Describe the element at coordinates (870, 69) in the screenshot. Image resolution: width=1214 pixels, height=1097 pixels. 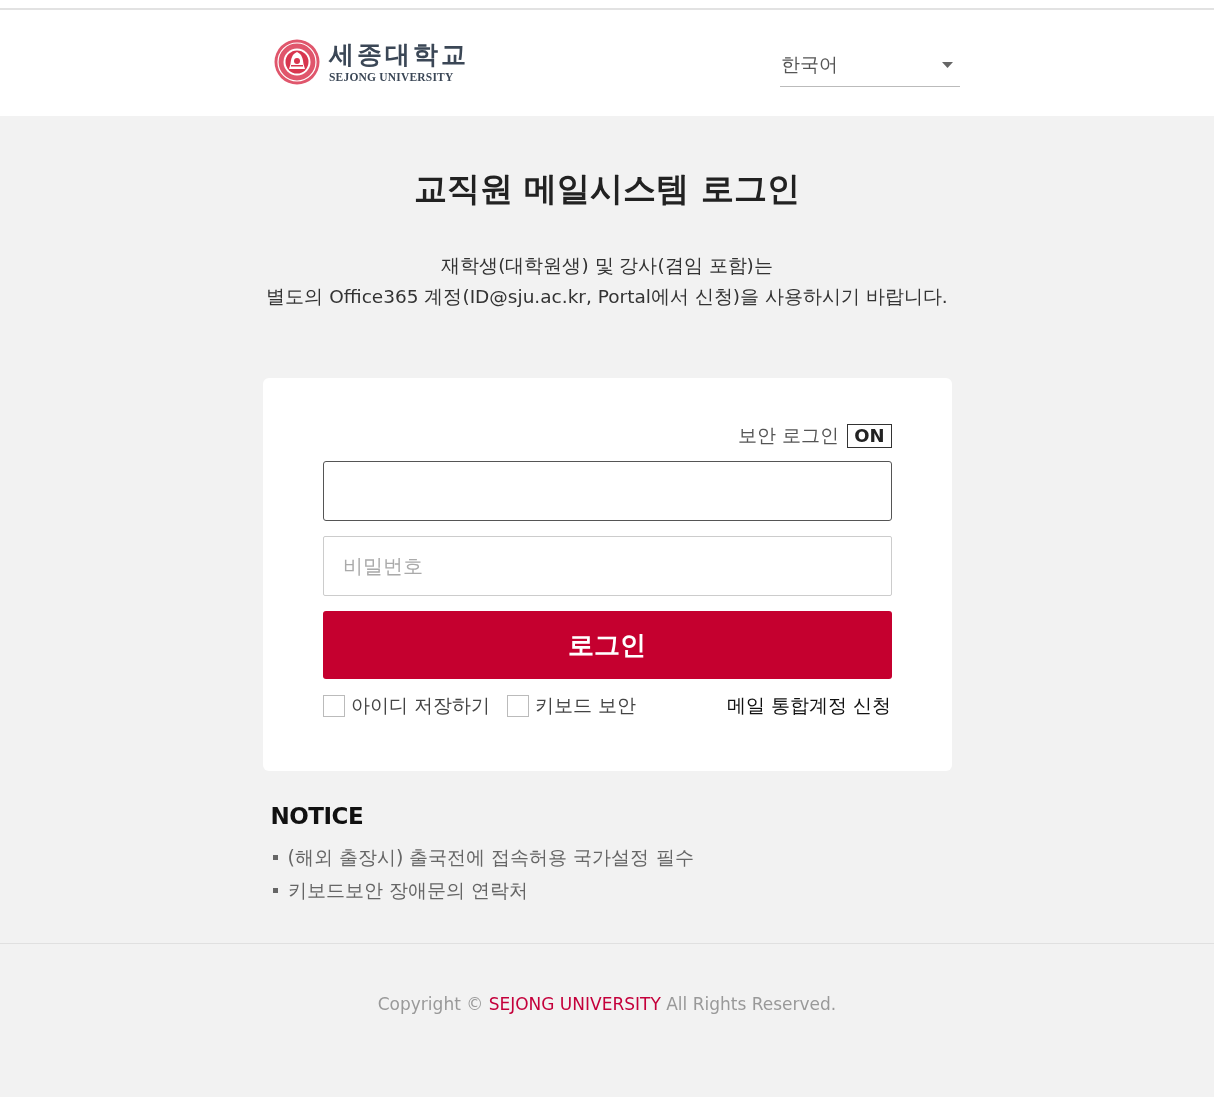
I see `language-select: 한국어` at that location.